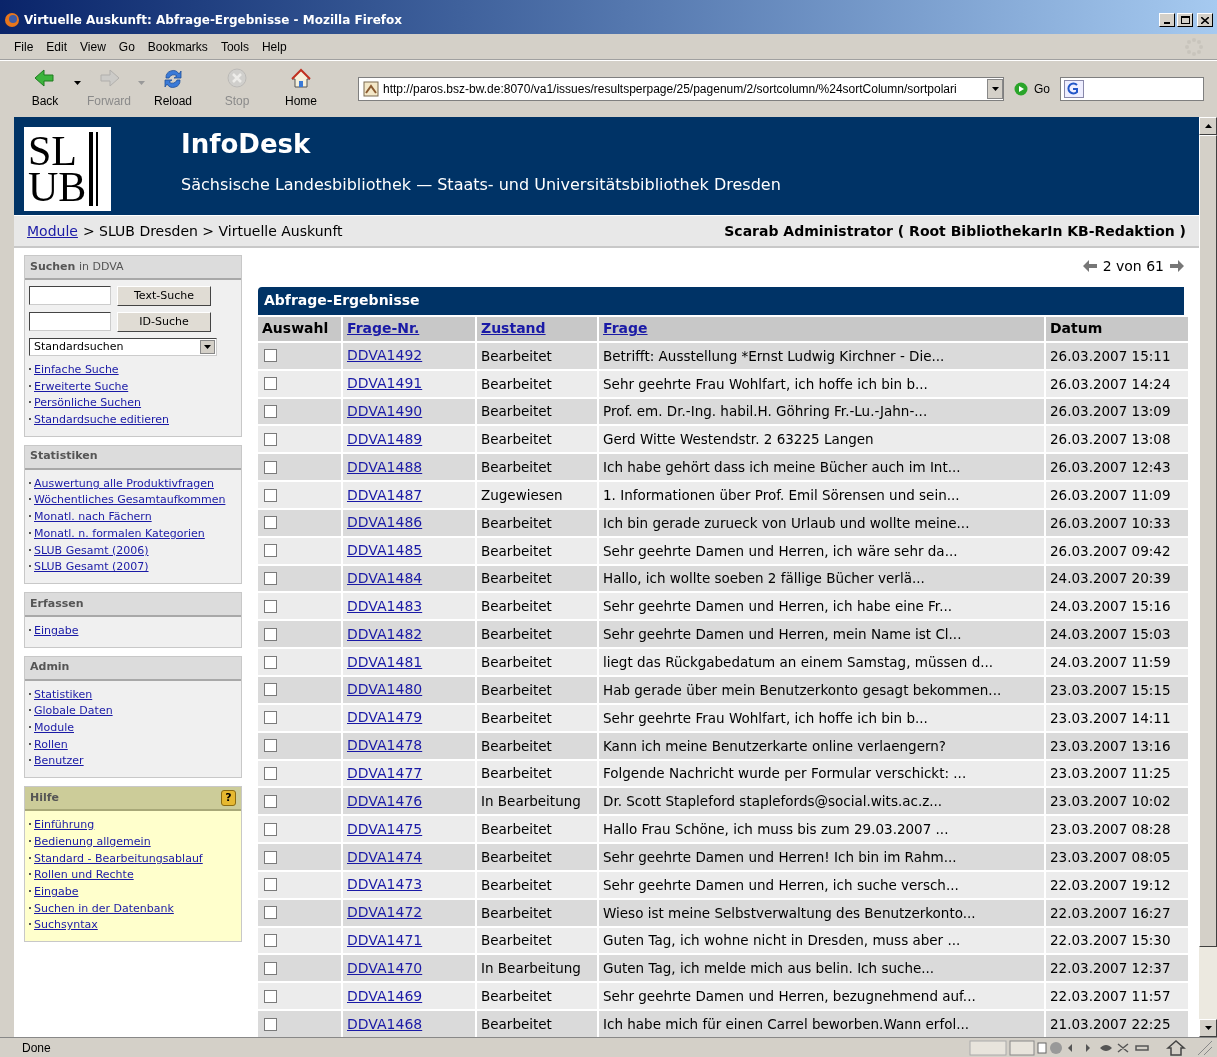  What do you see at coordinates (164, 321) in the screenshot?
I see `search-button: ID-Suche` at bounding box center [164, 321].